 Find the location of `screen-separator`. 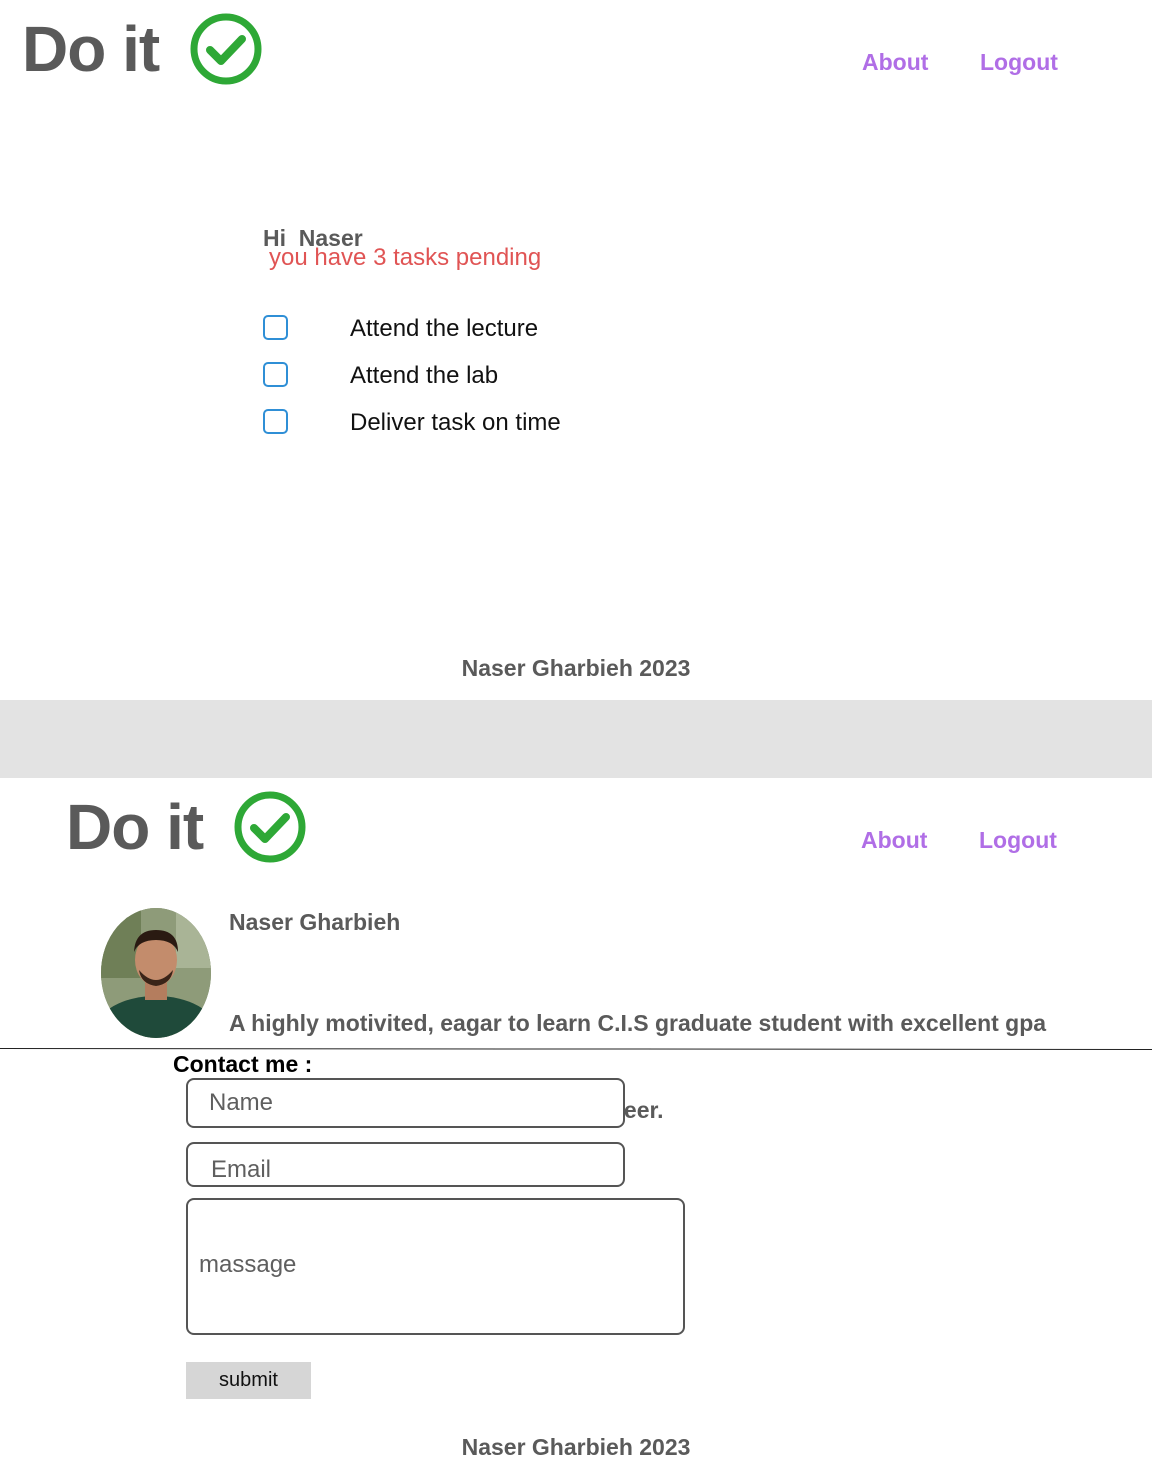

screen-separator is located at coordinates (576, 739).